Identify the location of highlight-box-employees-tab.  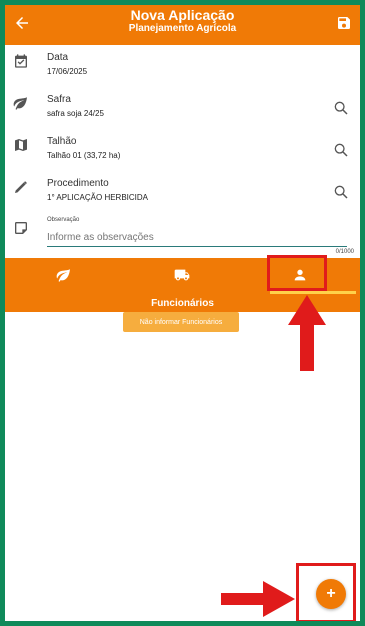
(297, 273).